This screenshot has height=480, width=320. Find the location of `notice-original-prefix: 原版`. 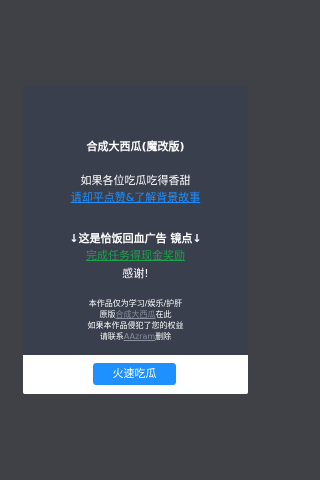

notice-original-prefix: 原版 is located at coordinates (107, 314).